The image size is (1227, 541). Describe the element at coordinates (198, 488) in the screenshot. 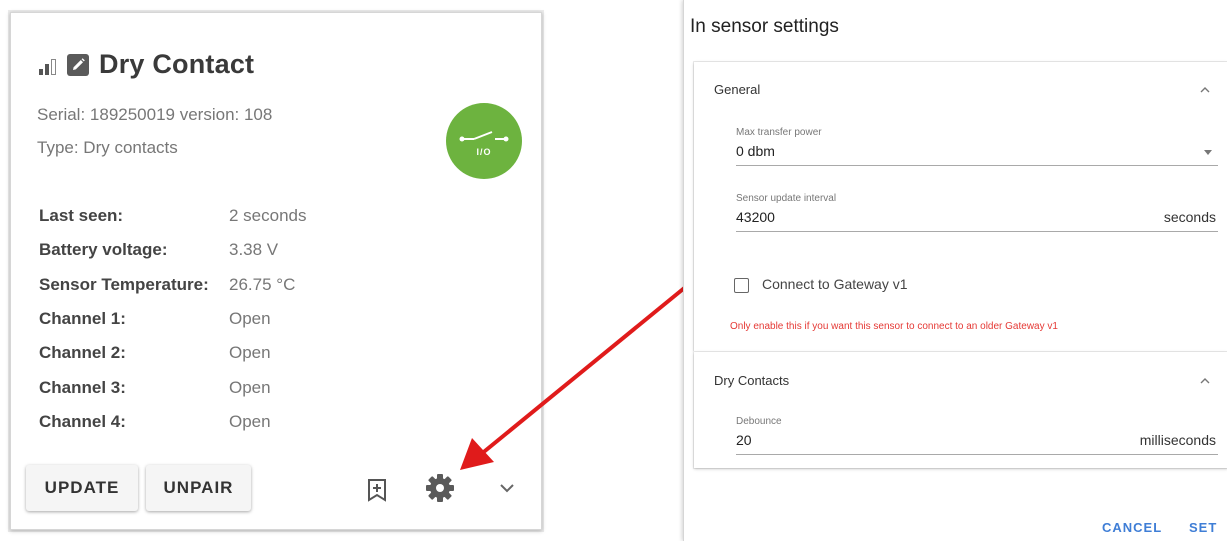

I see `unpair-button: UNPAIR` at that location.